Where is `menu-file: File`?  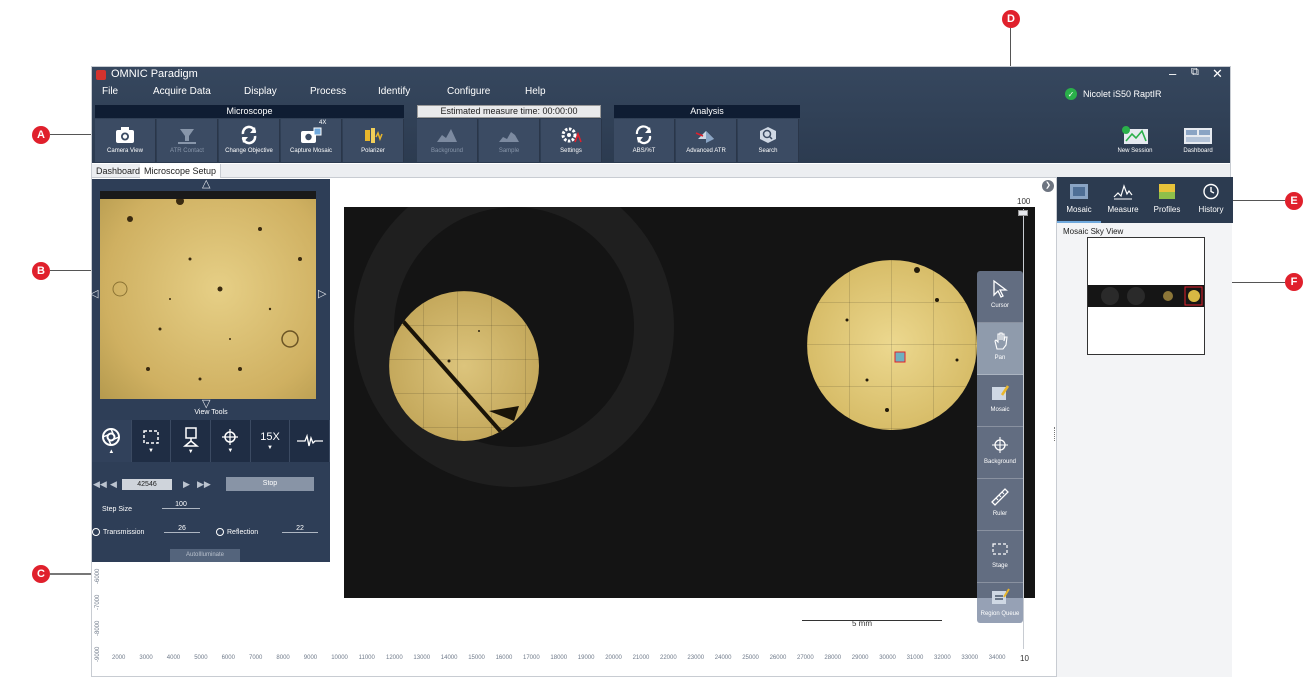 menu-file: File is located at coordinates (110, 91).